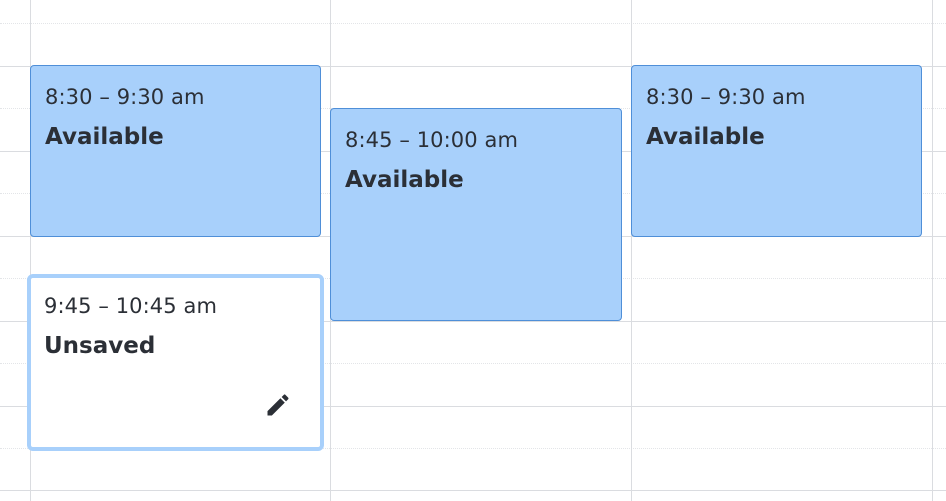 The image size is (946, 501). What do you see at coordinates (131, 306) in the screenshot?
I see `event-time: 9:45 – 10:45 am` at bounding box center [131, 306].